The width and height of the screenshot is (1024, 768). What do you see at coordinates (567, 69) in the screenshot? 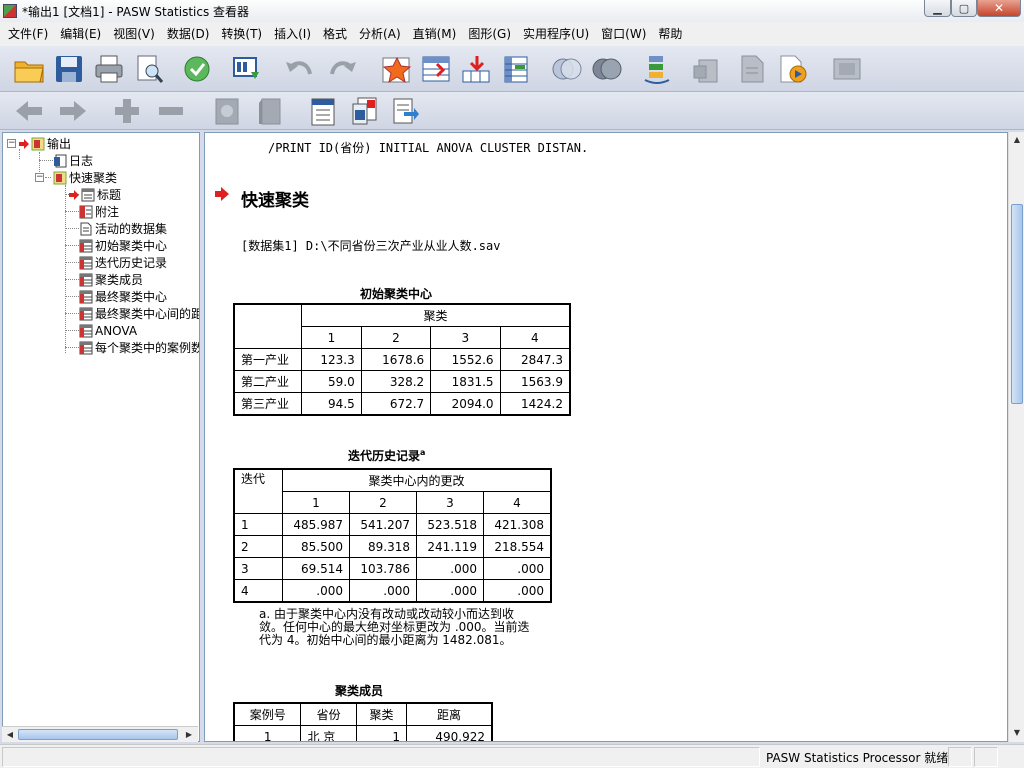
I see `weight-cases-button` at bounding box center [567, 69].